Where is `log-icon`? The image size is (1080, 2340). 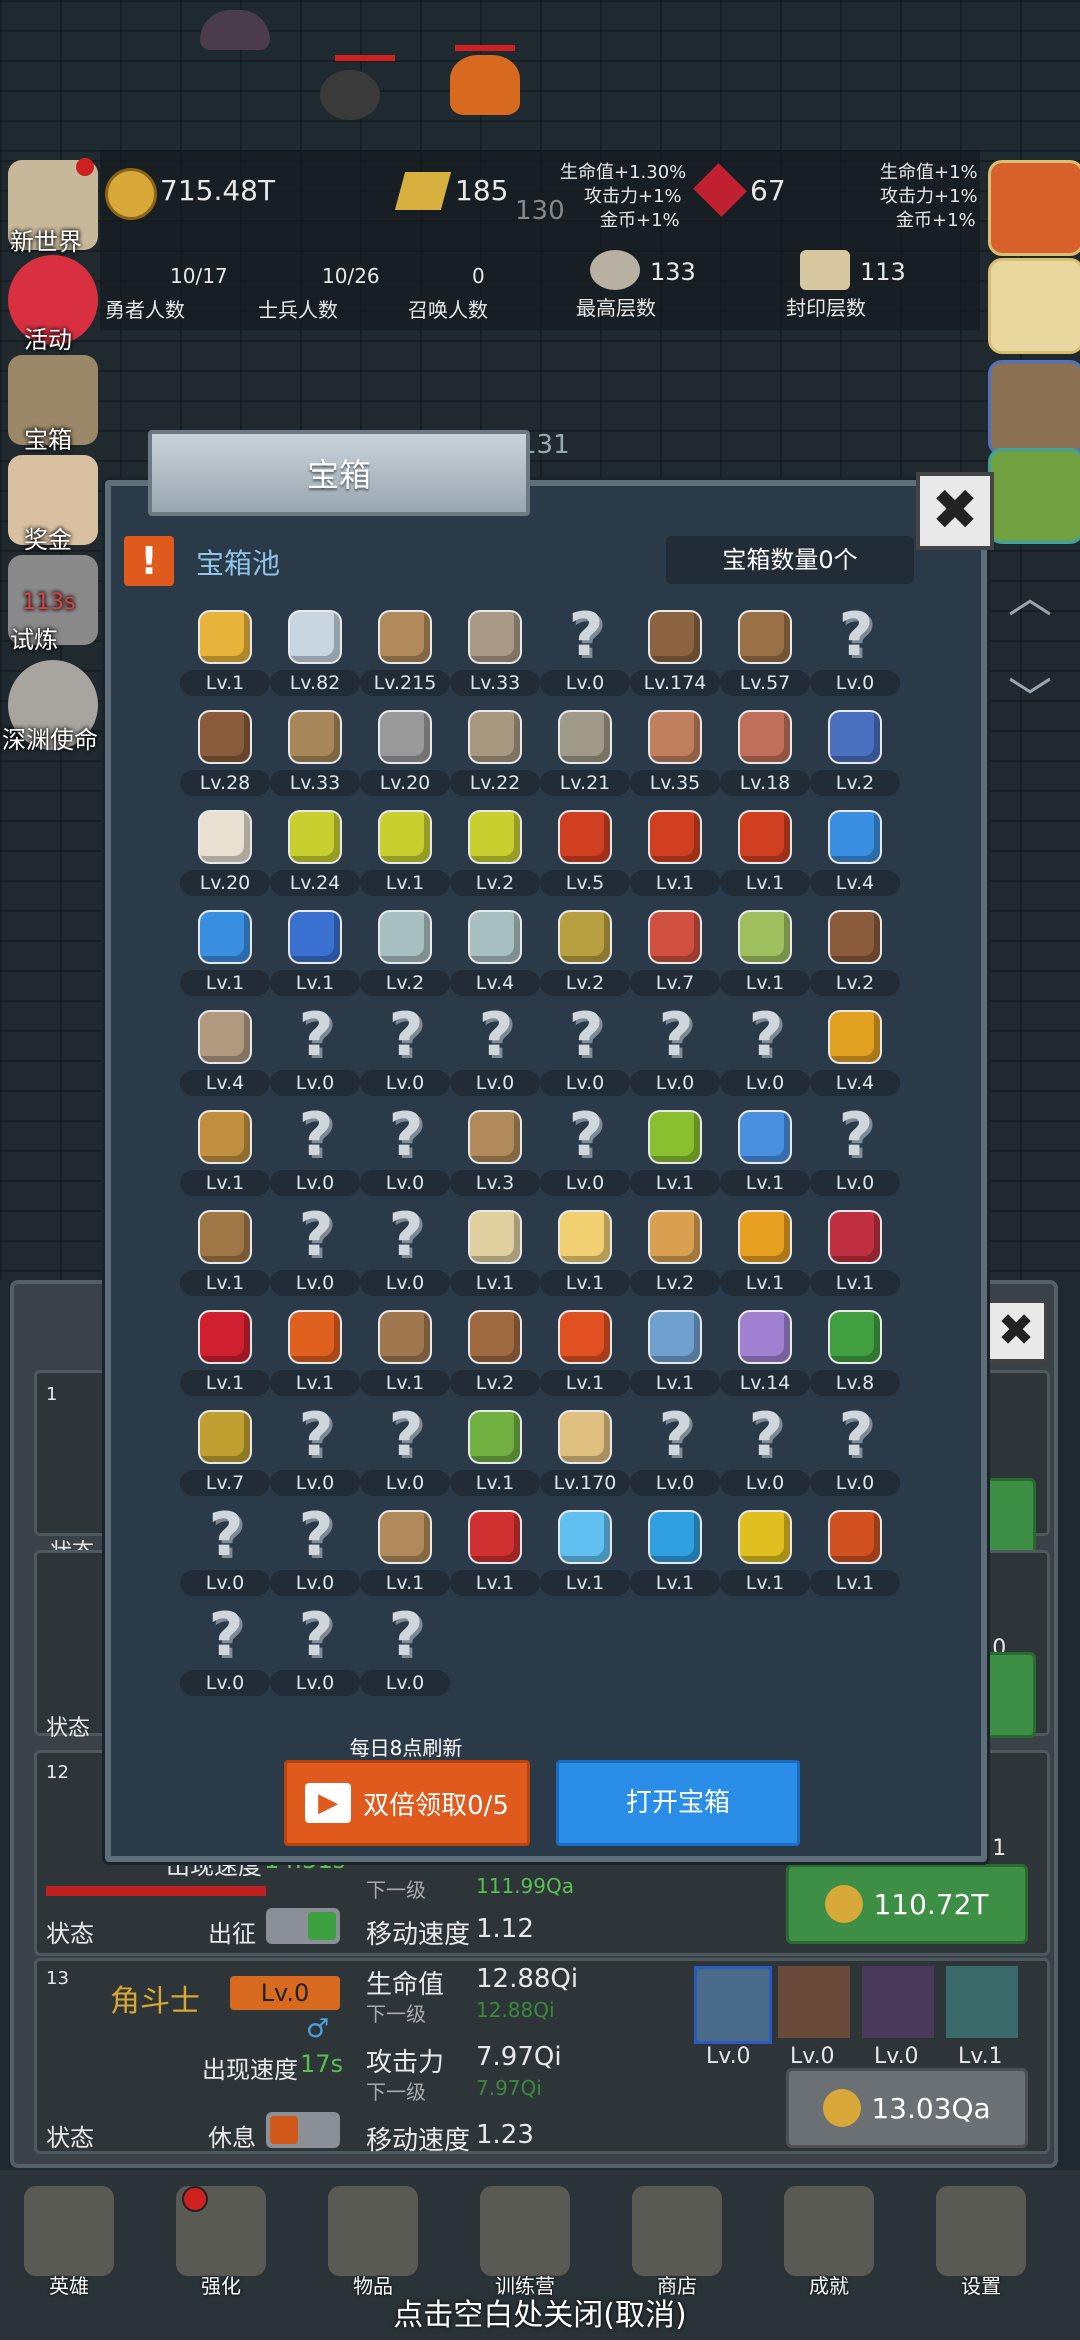 log-icon is located at coordinates (1034, 408).